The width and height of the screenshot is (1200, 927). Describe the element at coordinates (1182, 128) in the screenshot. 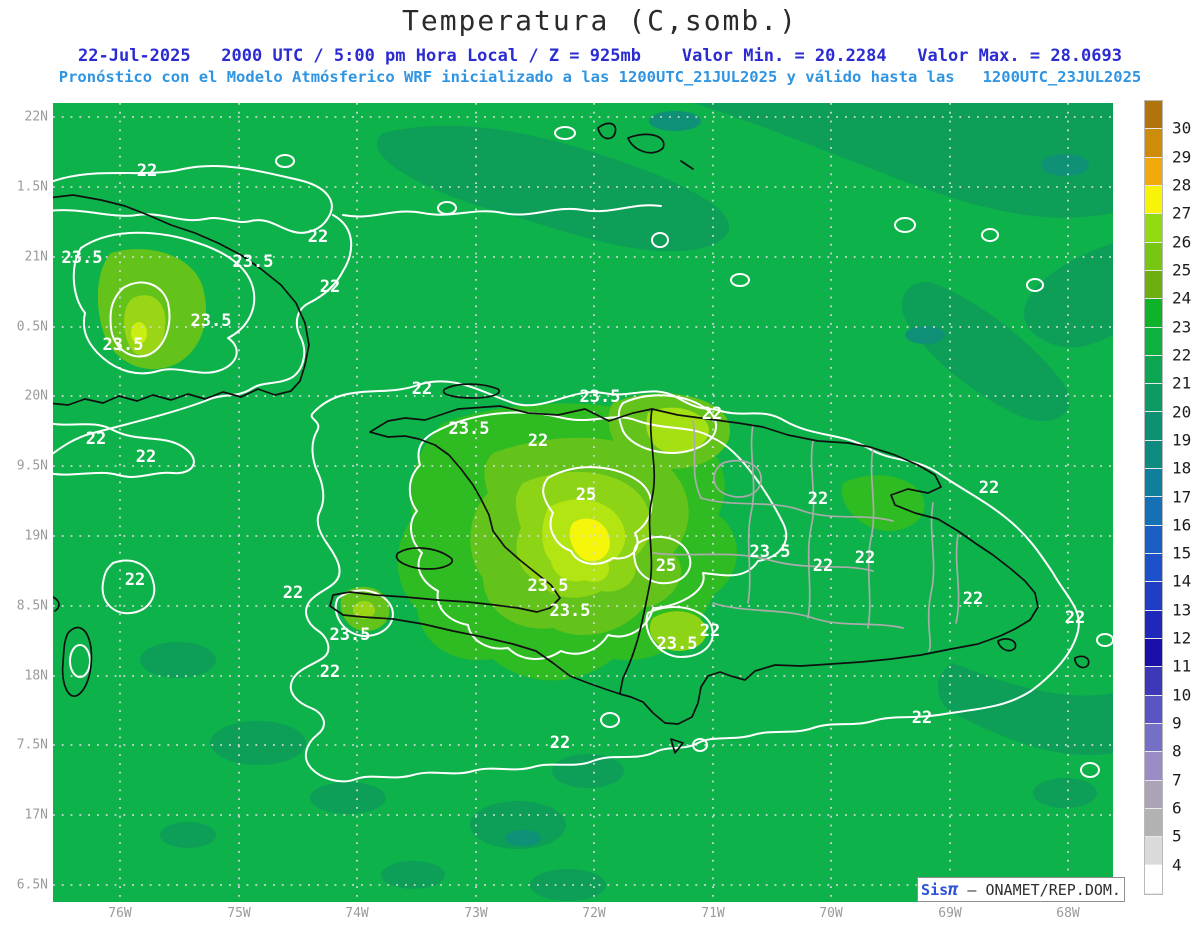

I see `colorbar-tick-label: 30` at that location.